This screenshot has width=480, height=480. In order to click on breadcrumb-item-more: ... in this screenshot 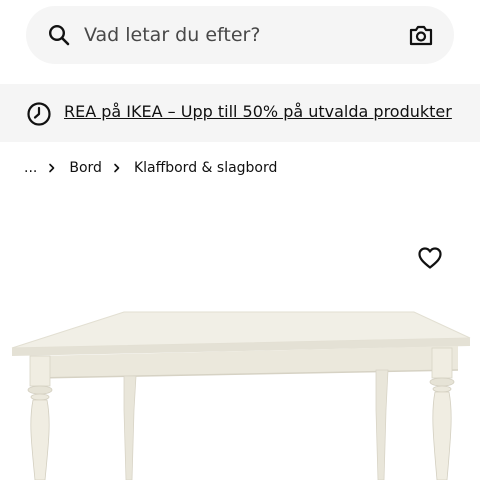, I will do `click(30, 168)`.